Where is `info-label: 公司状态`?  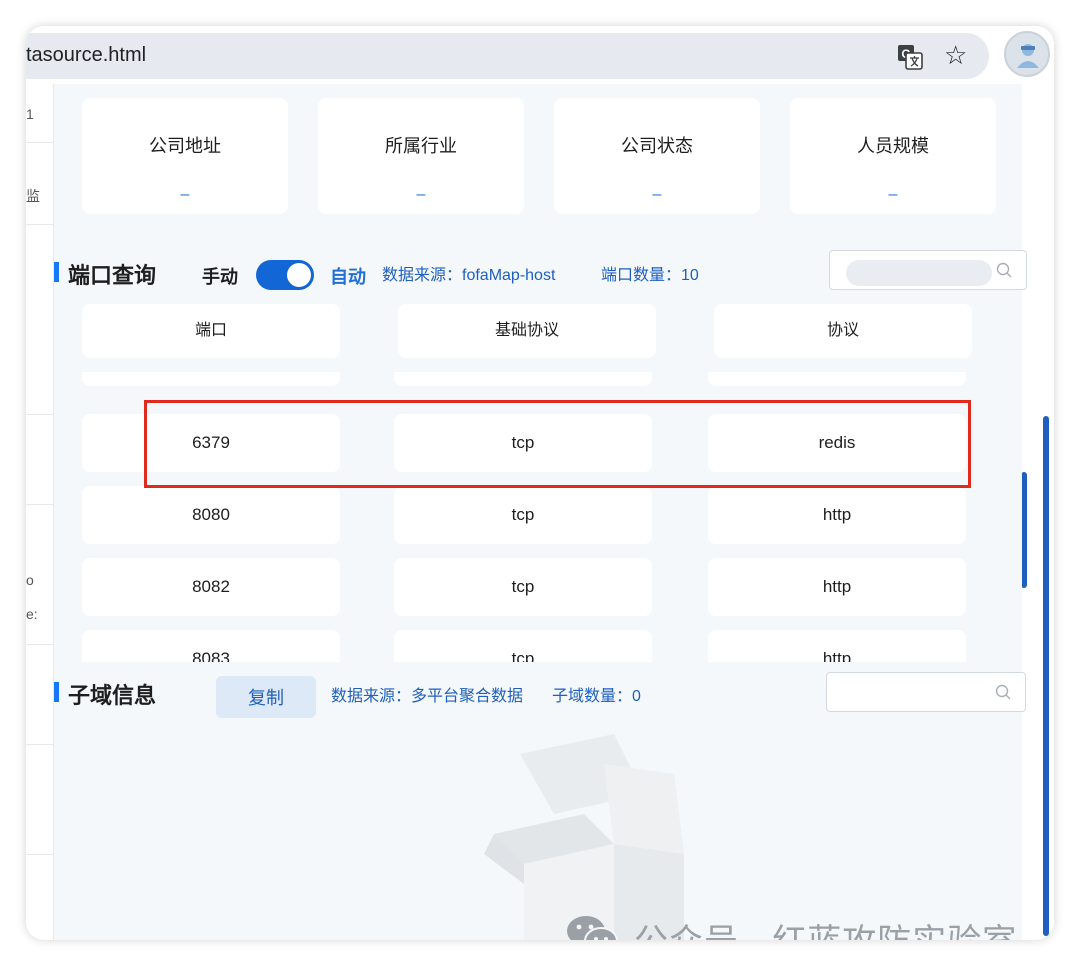
info-label: 公司状态 is located at coordinates (657, 146).